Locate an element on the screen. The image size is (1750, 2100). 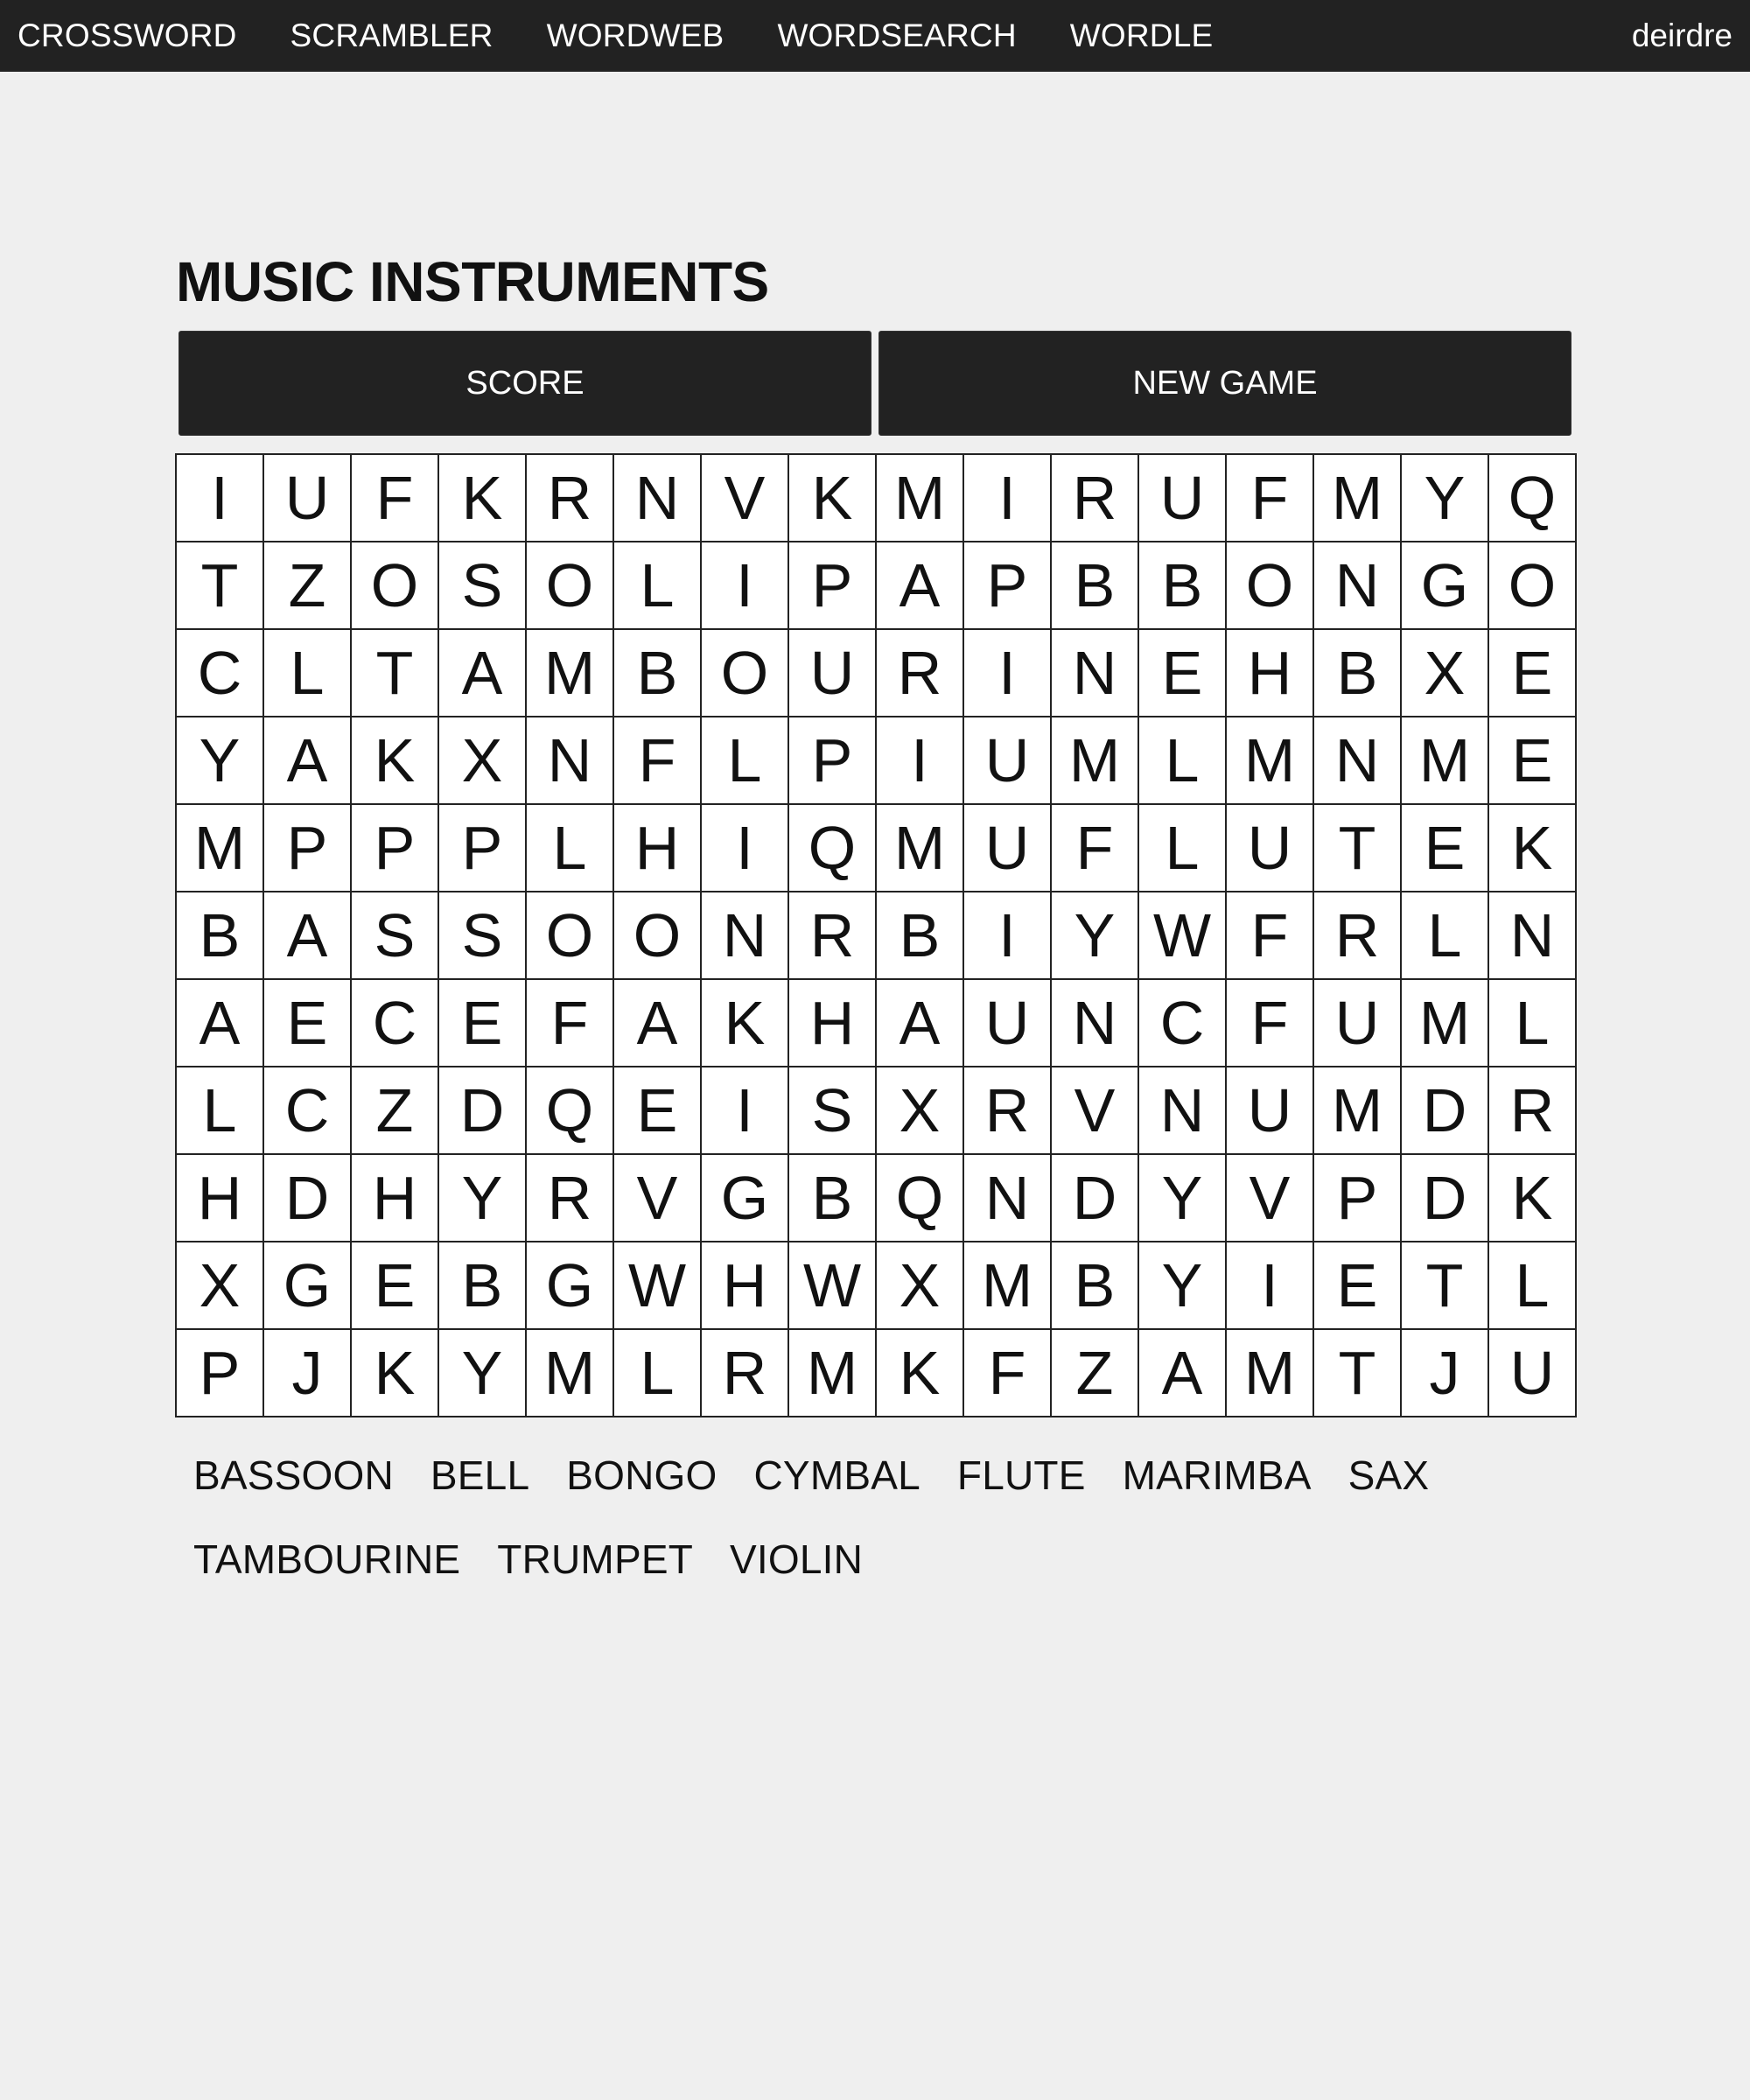
grid-cell: H is located at coordinates (658, 848).